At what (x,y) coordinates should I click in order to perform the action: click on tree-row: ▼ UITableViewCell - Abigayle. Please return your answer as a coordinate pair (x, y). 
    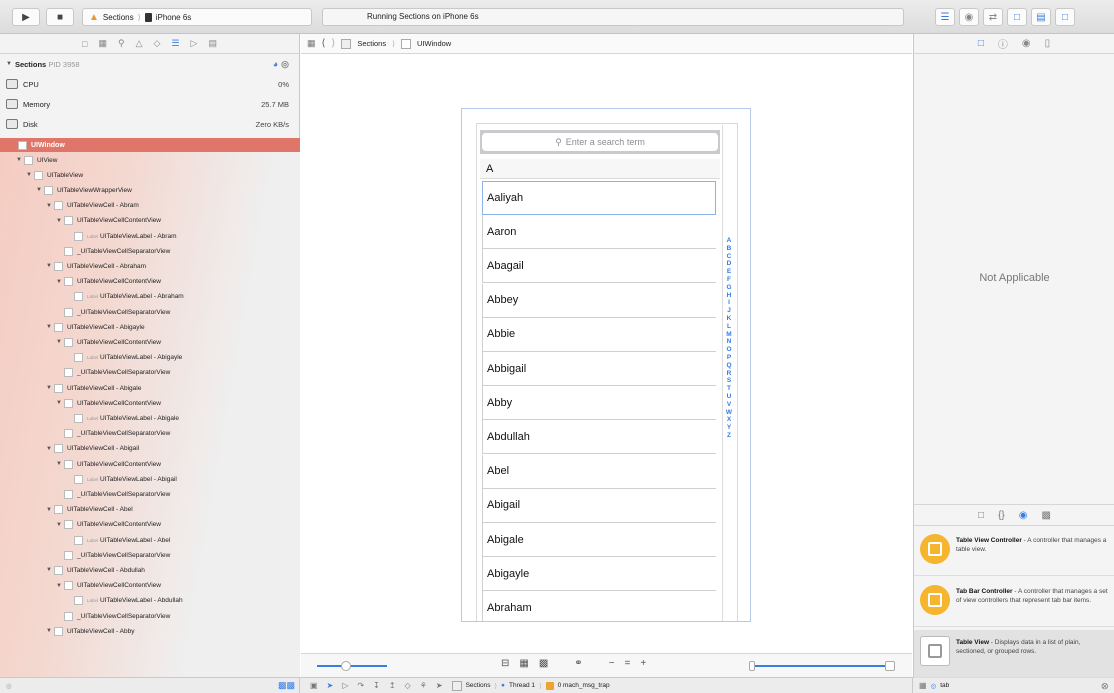
    Looking at the image, I should click on (95, 327).